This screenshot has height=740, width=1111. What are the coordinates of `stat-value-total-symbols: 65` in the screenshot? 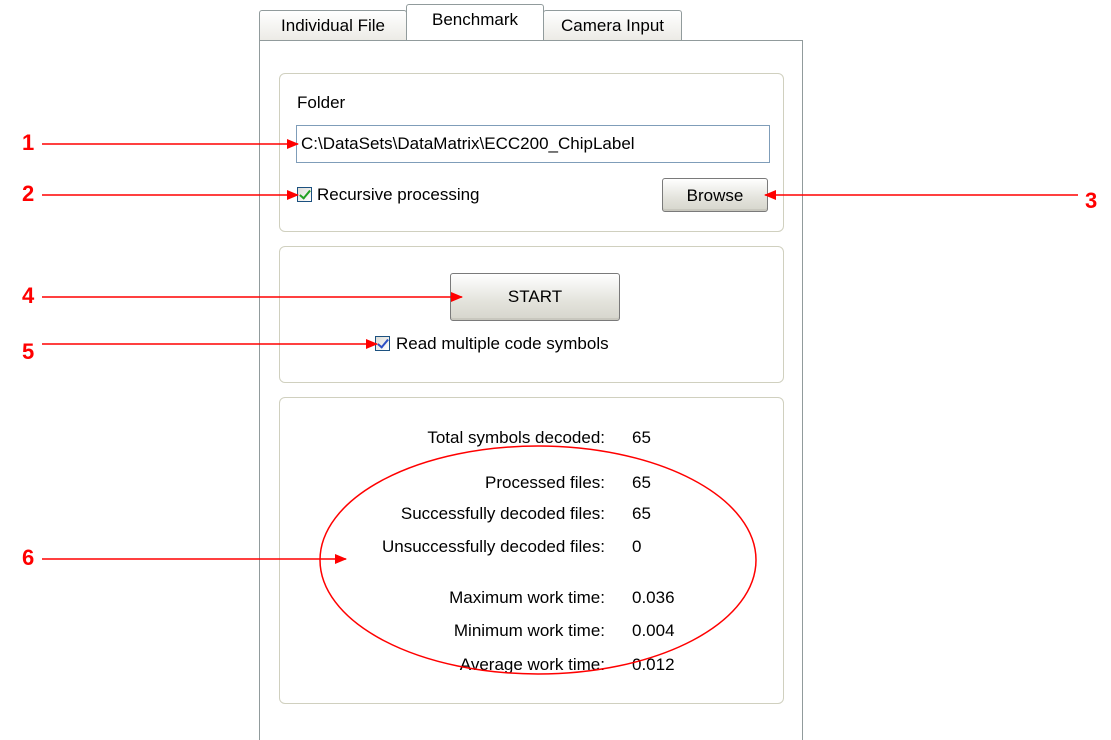 It's located at (641, 437).